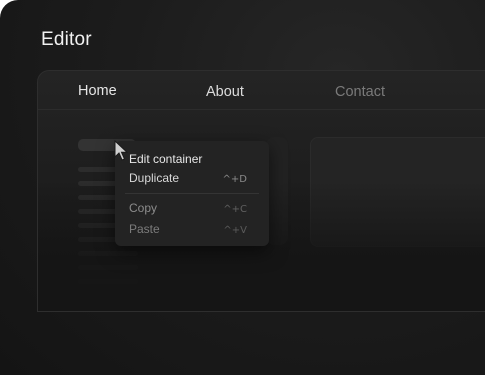 The height and width of the screenshot is (375, 485). What do you see at coordinates (235, 230) in the screenshot?
I see `shortcut-paste: ^+V` at bounding box center [235, 230].